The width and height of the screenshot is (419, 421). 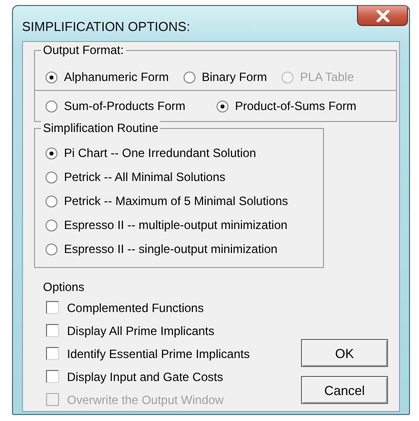 What do you see at coordinates (107, 77) in the screenshot?
I see `radio-option: Alphanumeric Form` at bounding box center [107, 77].